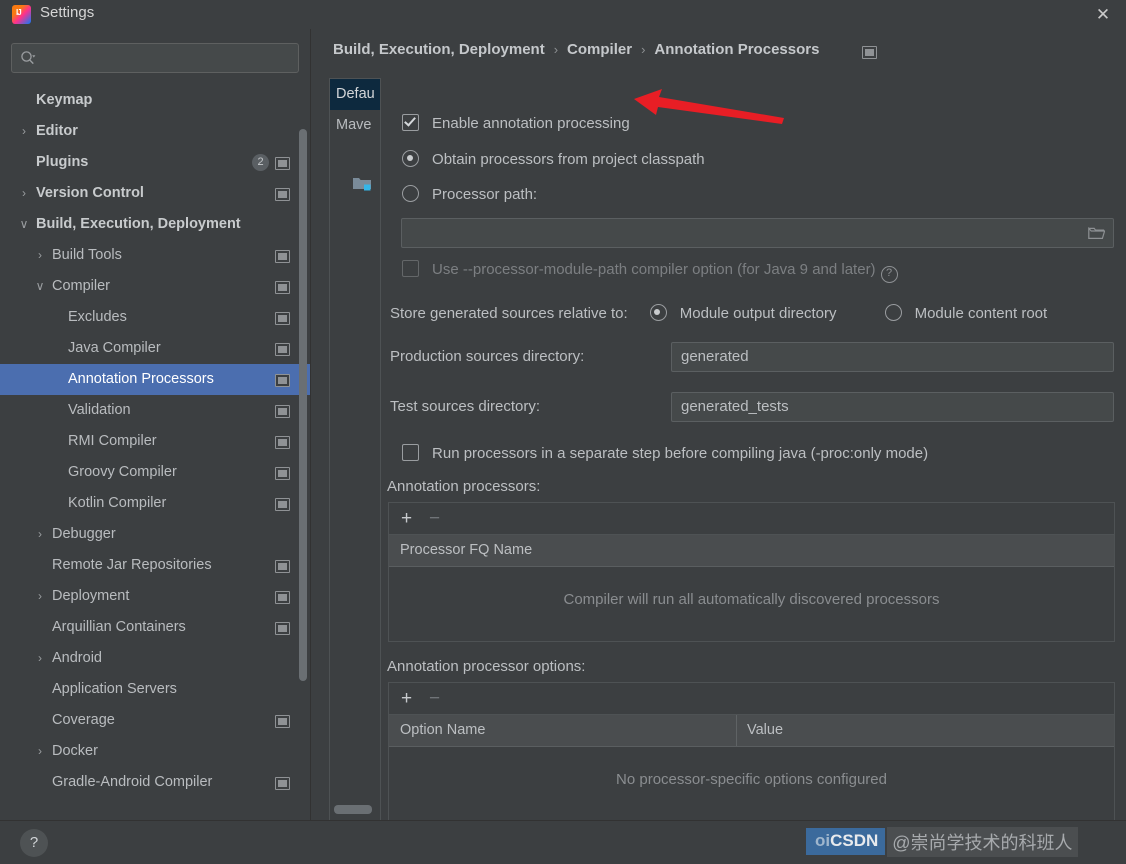 This screenshot has height=864, width=1126. What do you see at coordinates (465, 406) in the screenshot?
I see `test-sources-label: Test sources directory:` at bounding box center [465, 406].